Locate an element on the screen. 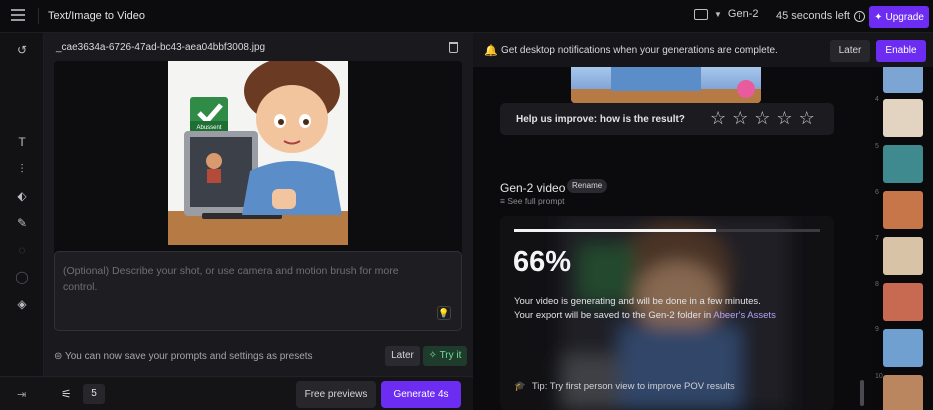 Image resolution: width=933 pixels, height=410 pixels. info-icon: i is located at coordinates (859, 16).